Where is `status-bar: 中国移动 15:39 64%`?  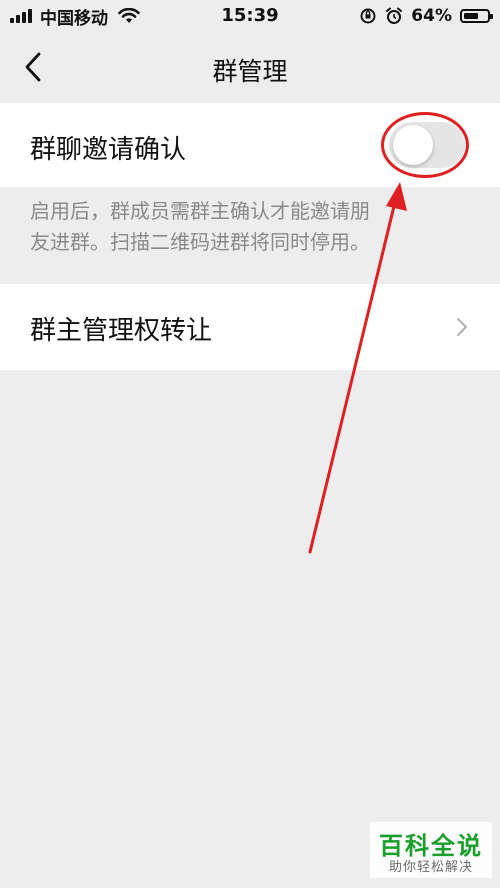 status-bar: 中国移动 15:39 64% is located at coordinates (250, 17).